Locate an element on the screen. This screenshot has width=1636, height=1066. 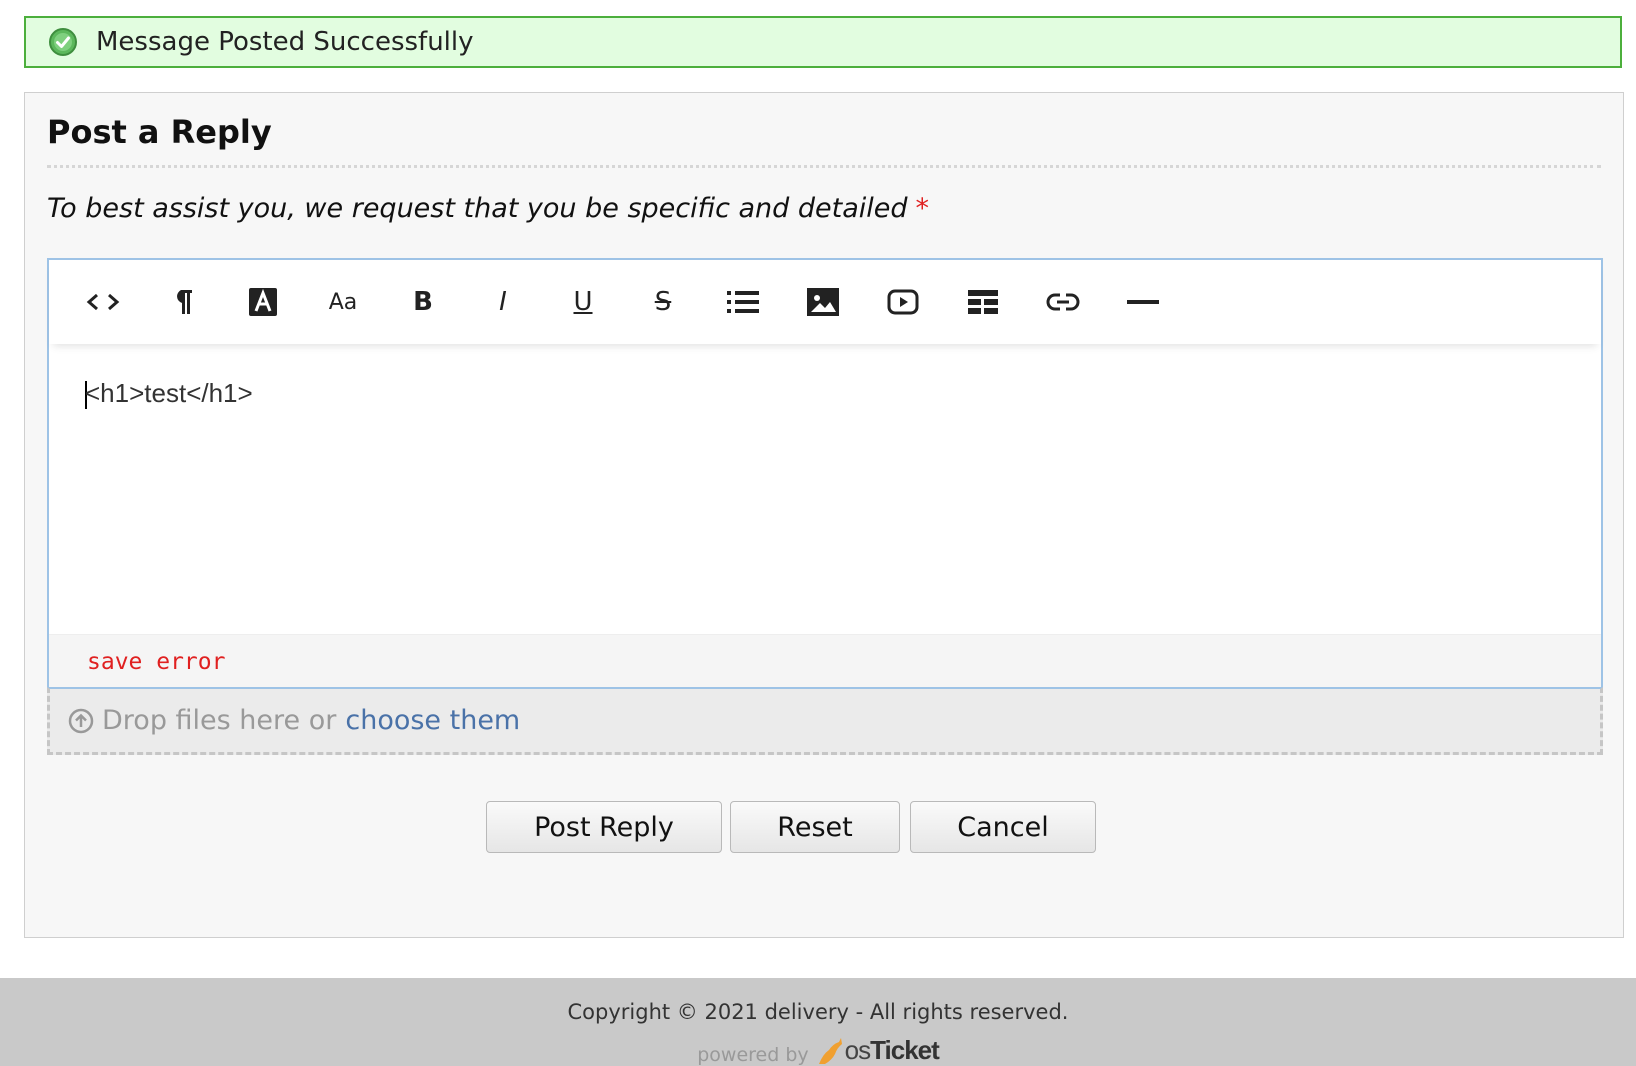
italic-icon: I is located at coordinates (503, 302).